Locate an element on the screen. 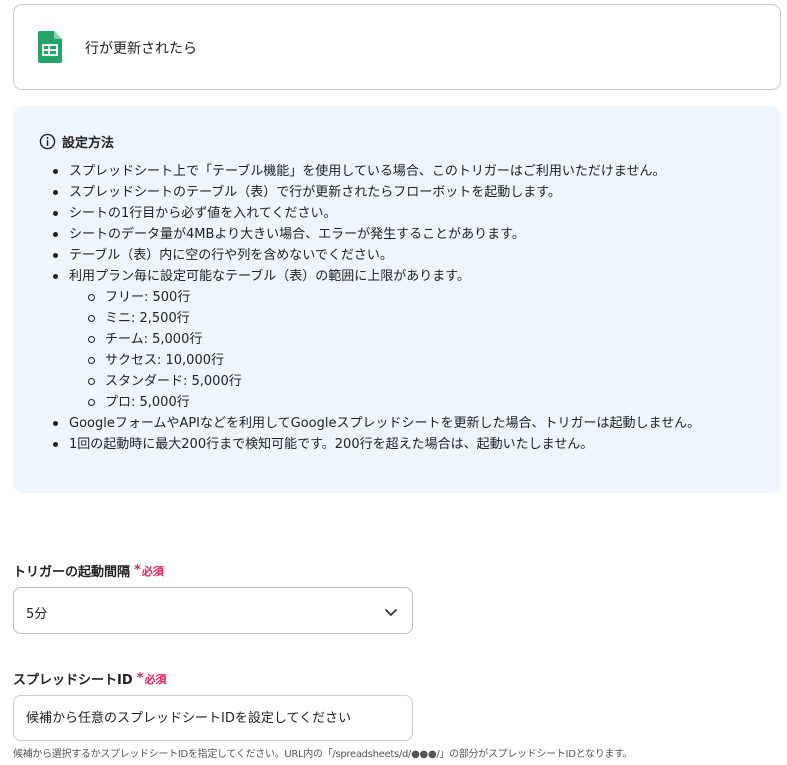  info-item: スプレッドシートのテーブル（表）で行が更新されたらフローボットを起動します。 is located at coordinates (356, 192).